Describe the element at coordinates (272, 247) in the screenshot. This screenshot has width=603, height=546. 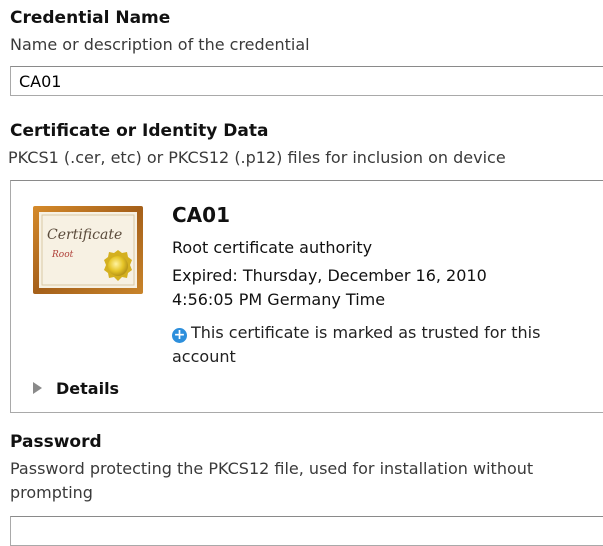
I see `certificate-subtitle: Root certificate authority` at that location.